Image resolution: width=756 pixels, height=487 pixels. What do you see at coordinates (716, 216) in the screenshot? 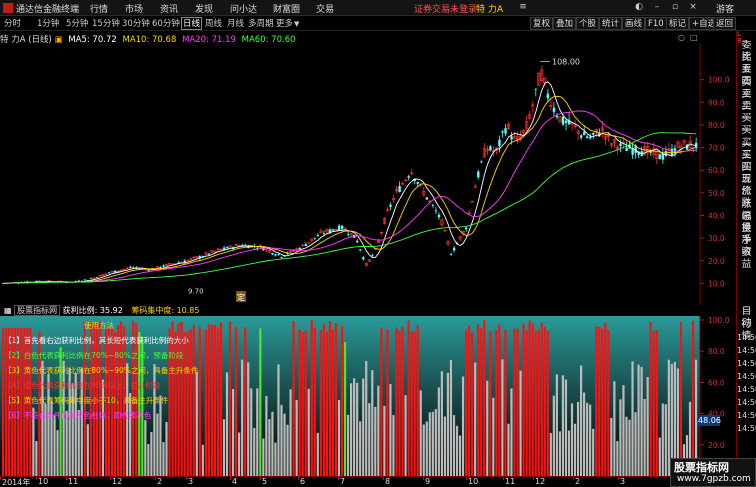
I see `price-tick-label: 40.0` at bounding box center [716, 216].